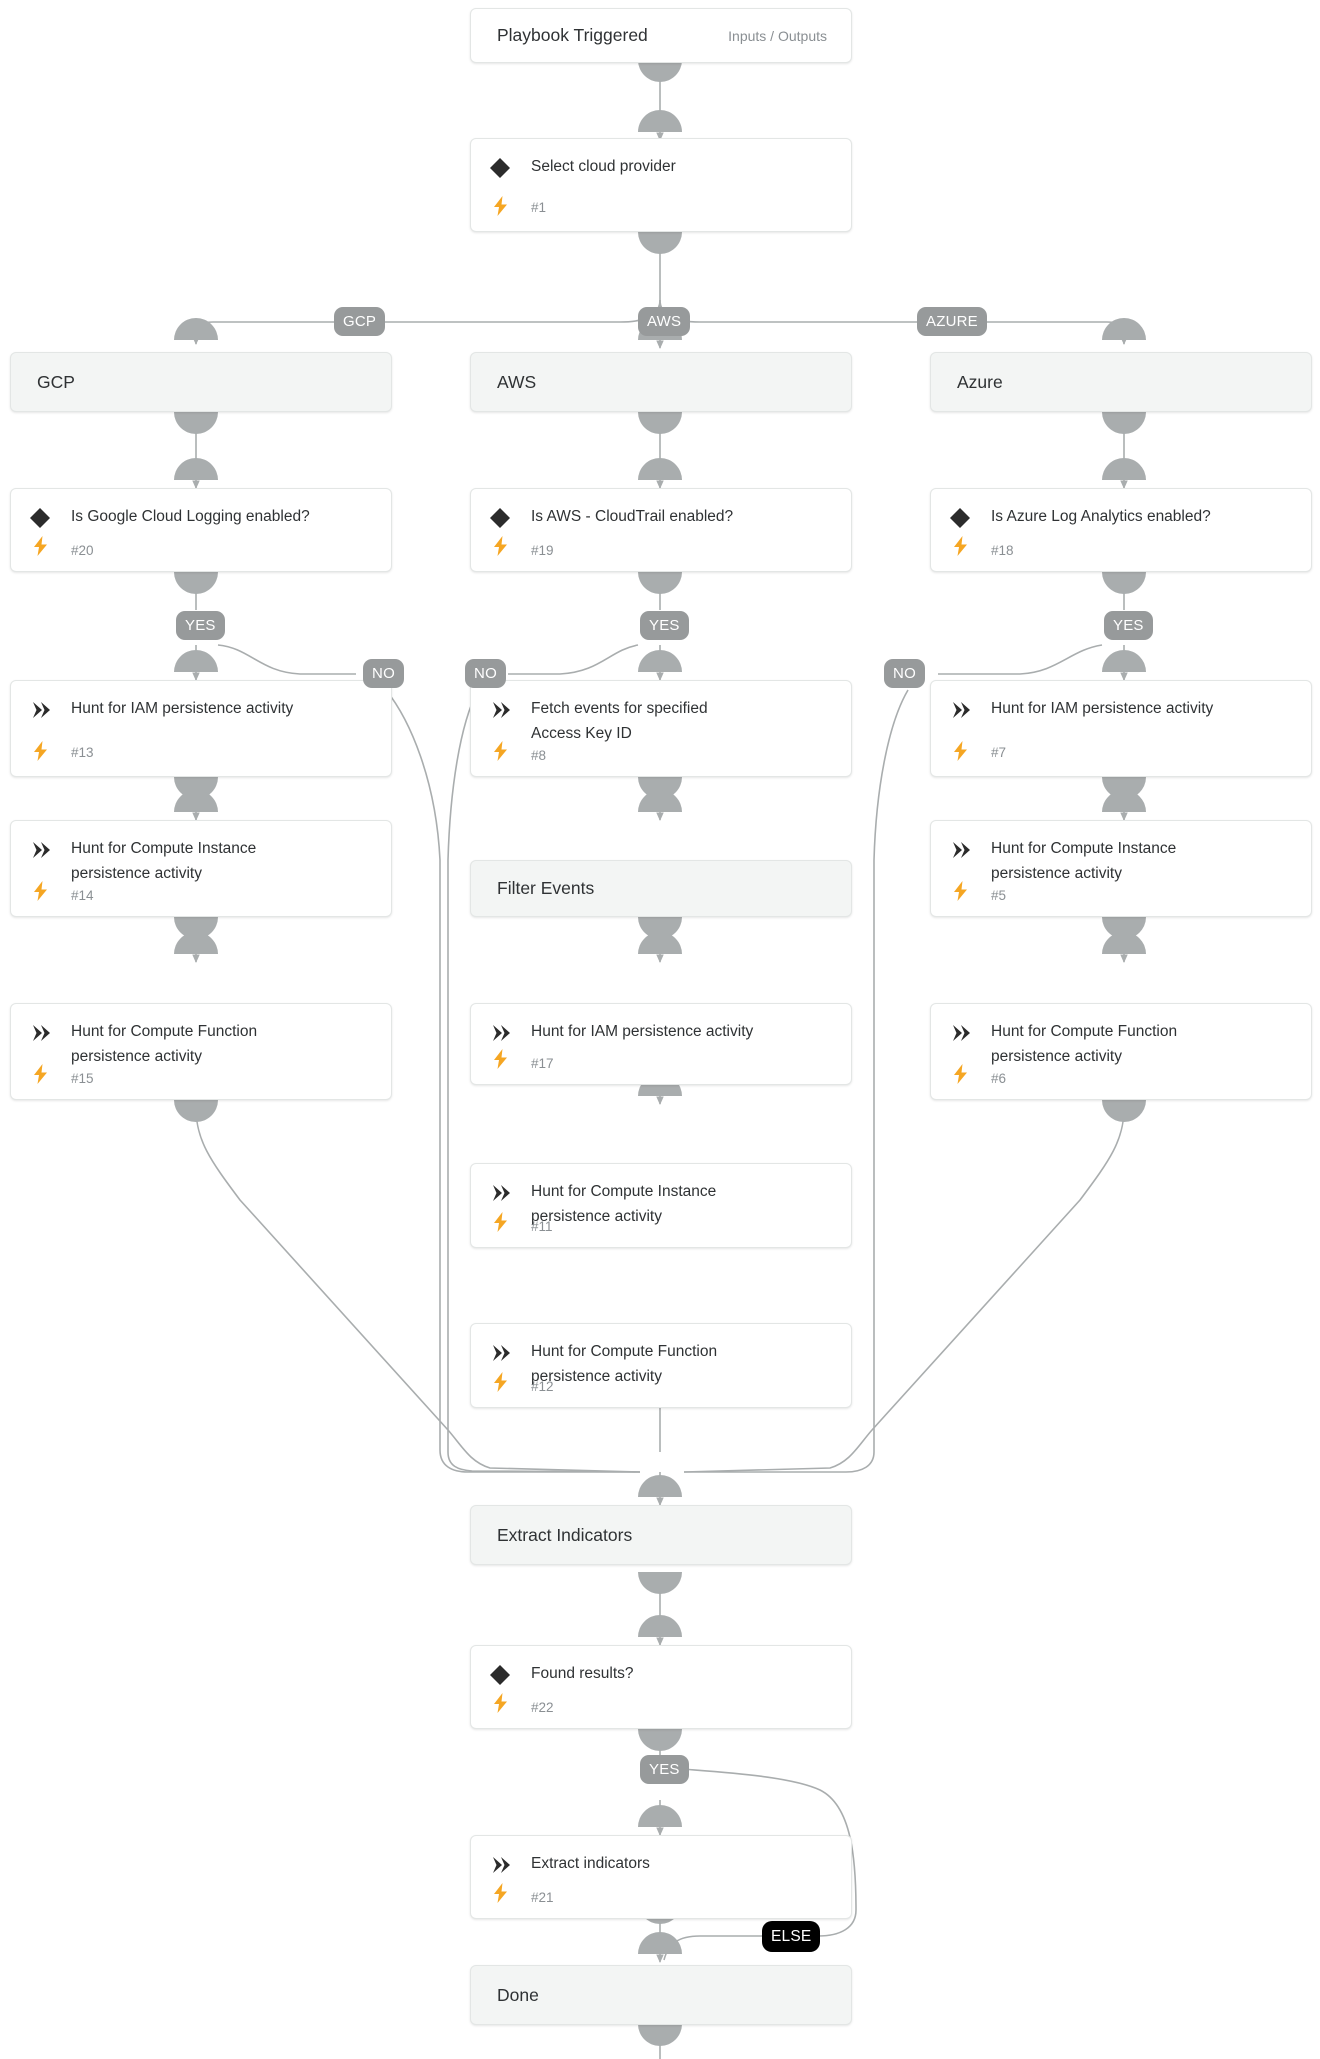 Image resolution: width=1320 pixels, height=2059 pixels. I want to click on task-number: #18, so click(1002, 550).